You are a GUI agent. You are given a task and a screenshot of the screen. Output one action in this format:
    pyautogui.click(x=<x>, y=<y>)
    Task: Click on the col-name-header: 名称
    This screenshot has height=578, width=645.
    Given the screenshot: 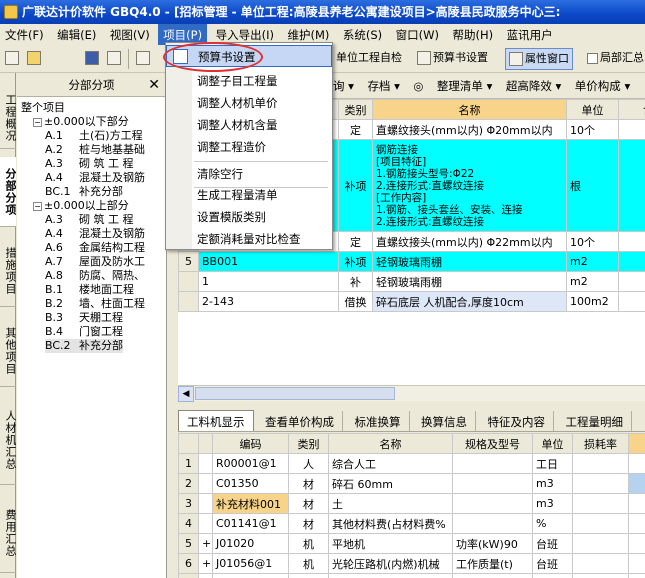 What is the action you would take?
    pyautogui.click(x=469, y=109)
    